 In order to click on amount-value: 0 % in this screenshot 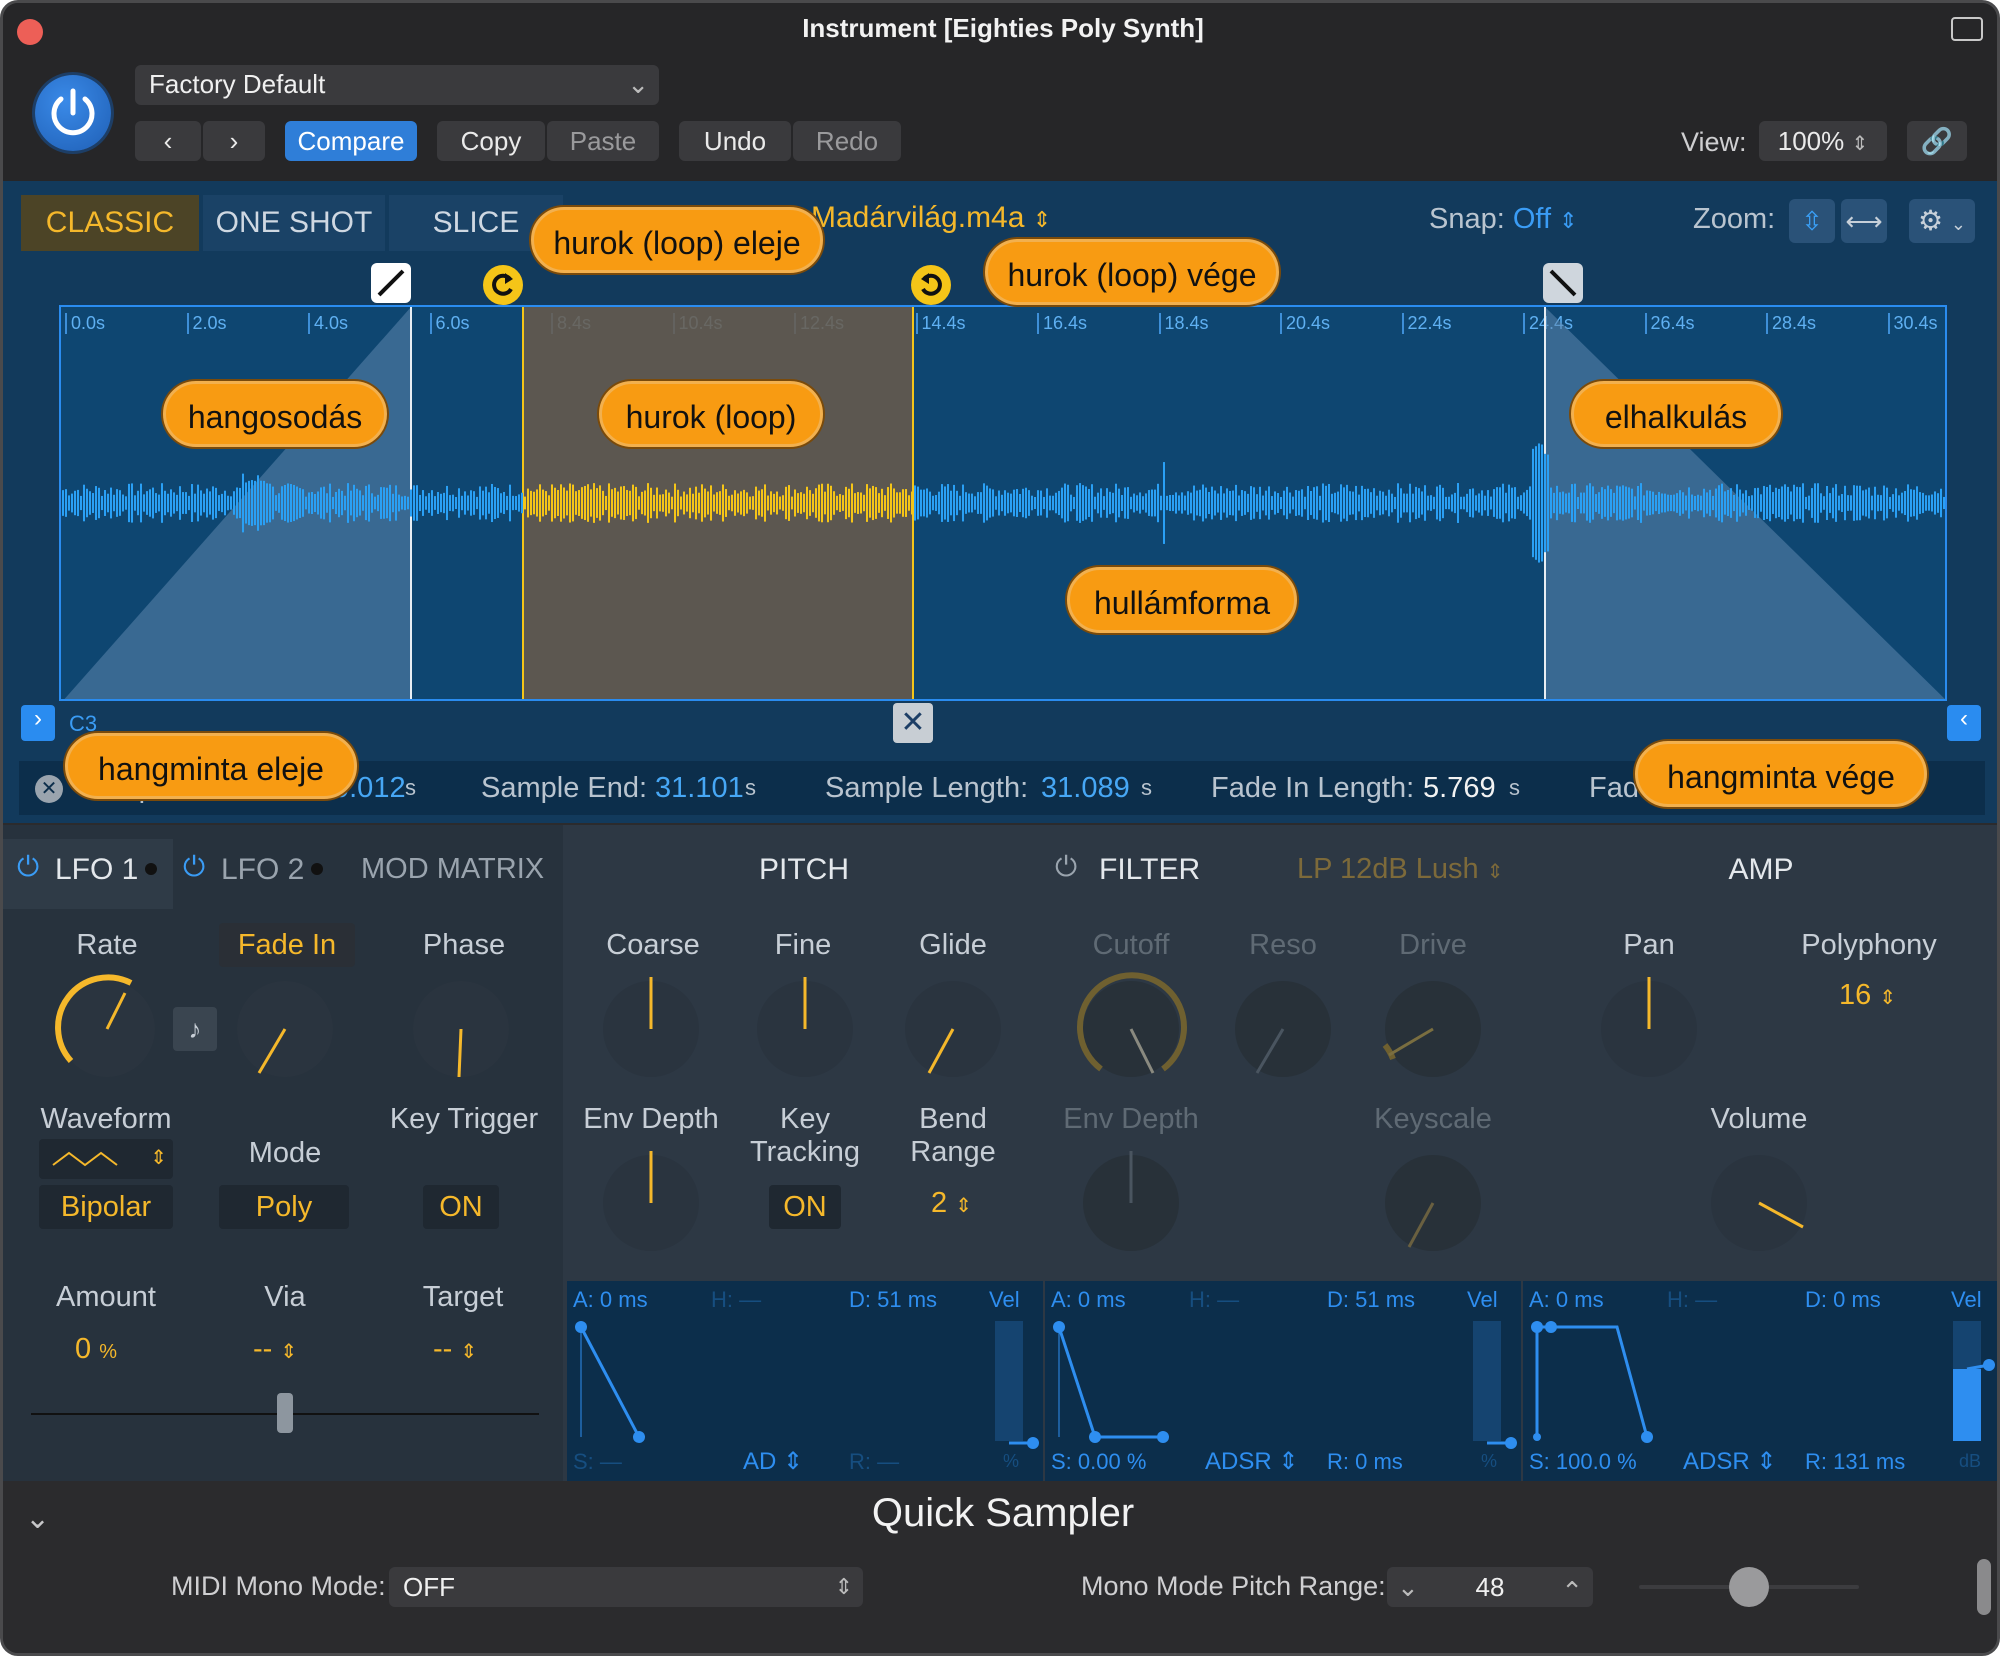, I will do `click(96, 1349)`.